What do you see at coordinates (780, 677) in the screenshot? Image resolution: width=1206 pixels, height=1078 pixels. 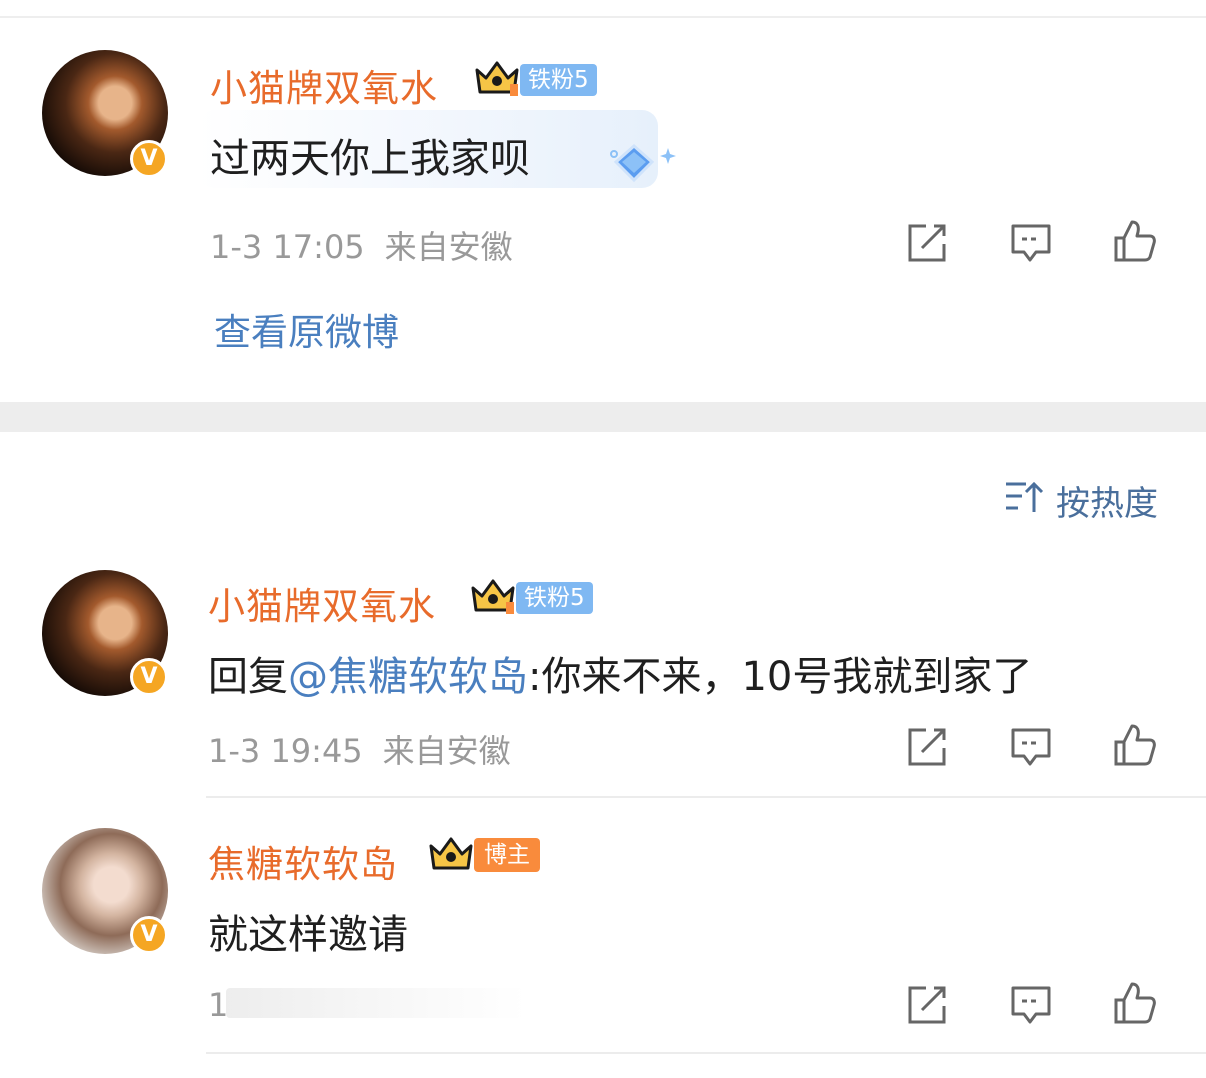 I see `comment-text: :你来不来，10号我就到家了` at bounding box center [780, 677].